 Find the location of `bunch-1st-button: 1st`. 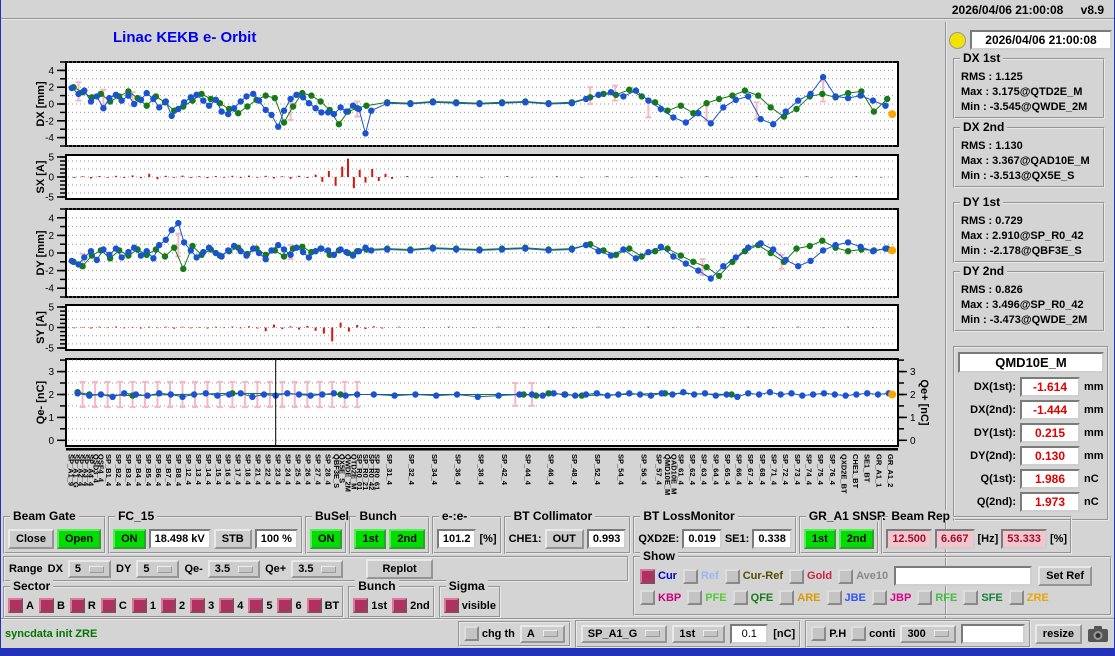

bunch-1st-button: 1st is located at coordinates (370, 538).